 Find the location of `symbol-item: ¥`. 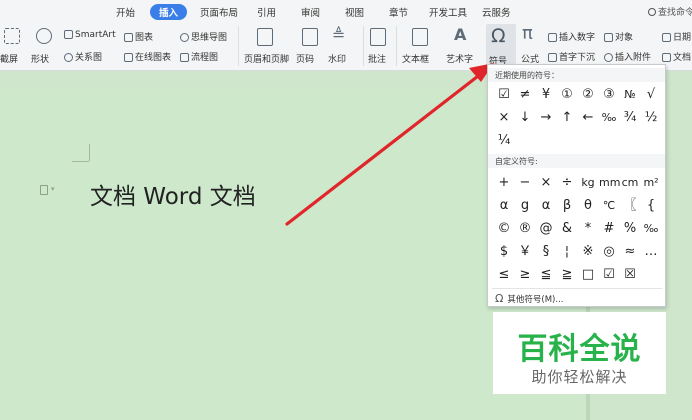

symbol-item: ¥ is located at coordinates (546, 95).